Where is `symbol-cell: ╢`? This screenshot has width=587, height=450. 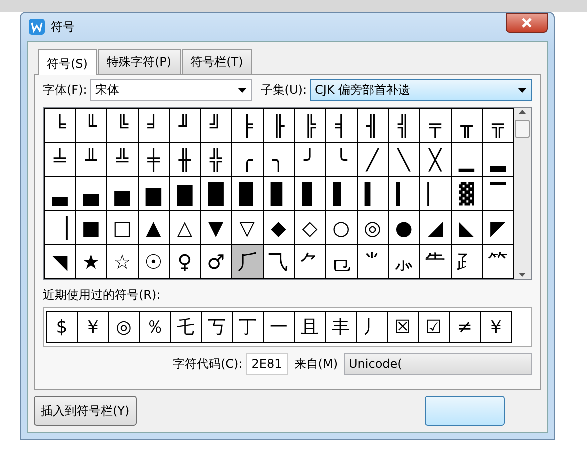
symbol-cell: ╢ is located at coordinates (372, 125).